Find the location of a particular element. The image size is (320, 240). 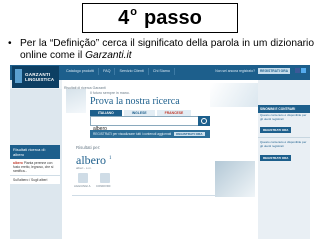

twitter-icon is located at coordinates (303, 70).